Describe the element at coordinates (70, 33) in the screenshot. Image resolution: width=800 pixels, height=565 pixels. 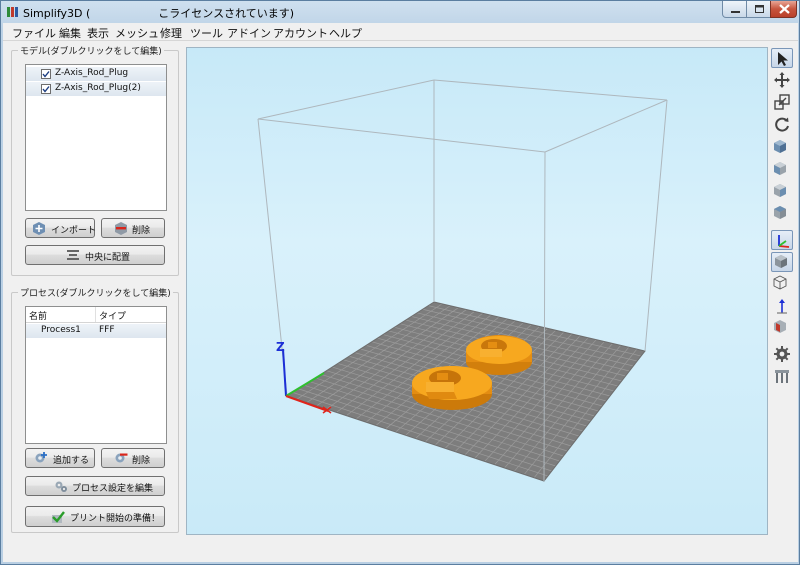
I see `menu-edit: 編集` at that location.